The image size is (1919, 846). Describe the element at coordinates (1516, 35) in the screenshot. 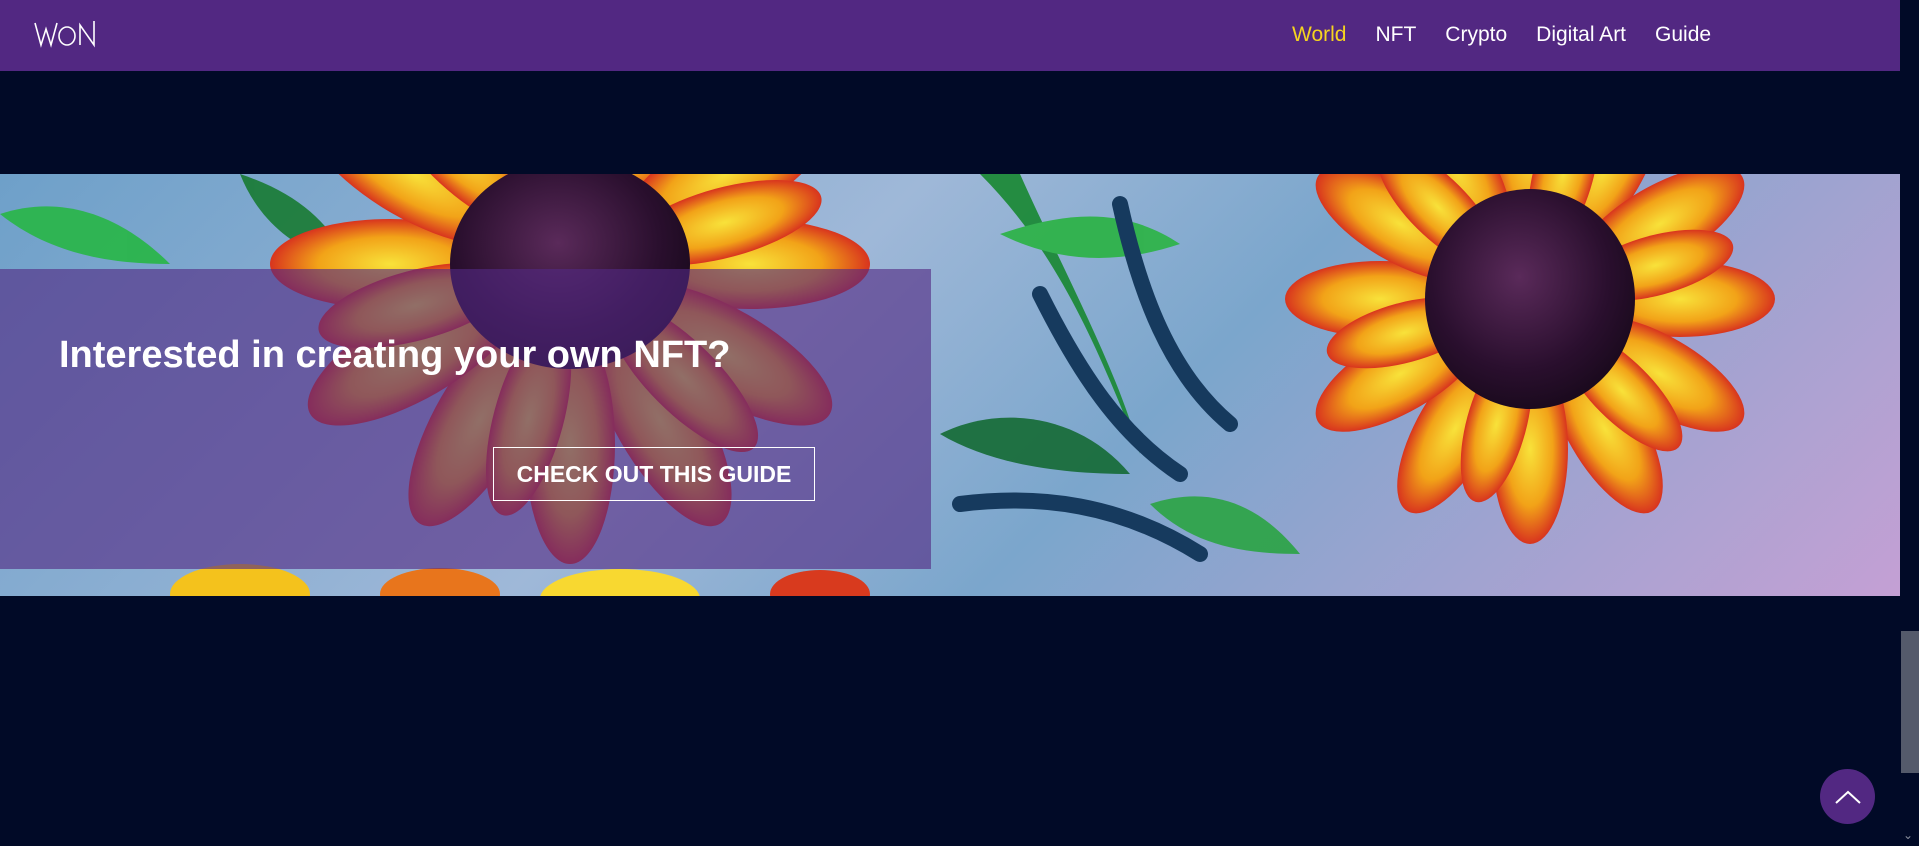

I see `main-nav: World NFT Crypto Digital Art Guide` at that location.